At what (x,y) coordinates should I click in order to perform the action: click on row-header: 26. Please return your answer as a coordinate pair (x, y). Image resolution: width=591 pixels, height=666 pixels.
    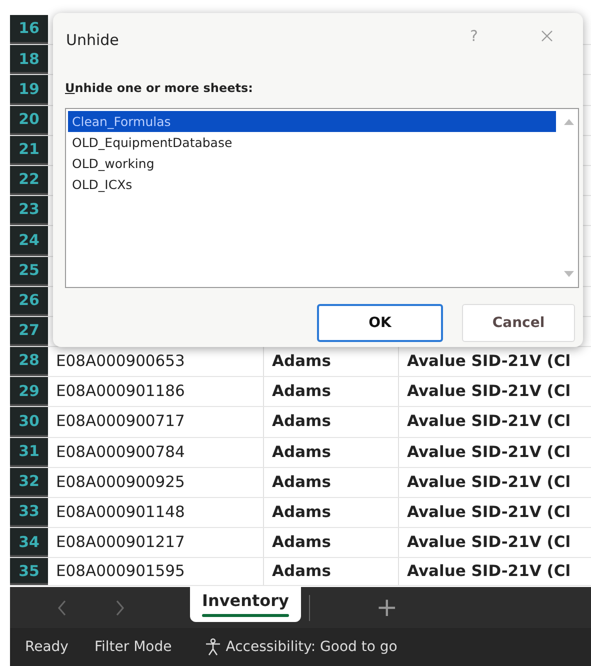
    Looking at the image, I should click on (29, 301).